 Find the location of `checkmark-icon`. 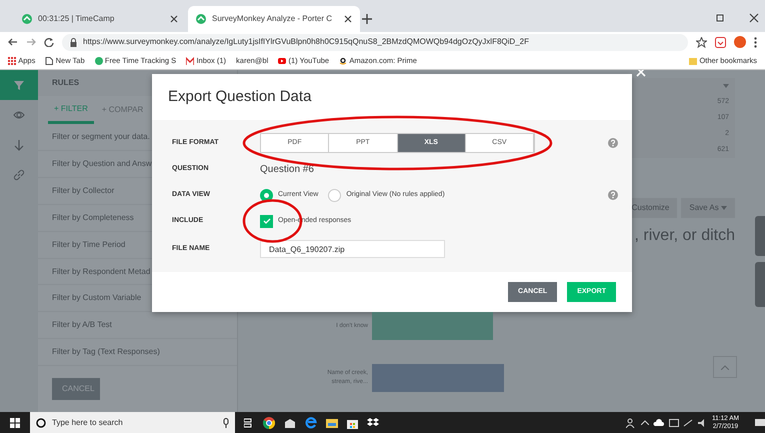

checkmark-icon is located at coordinates (266, 221).